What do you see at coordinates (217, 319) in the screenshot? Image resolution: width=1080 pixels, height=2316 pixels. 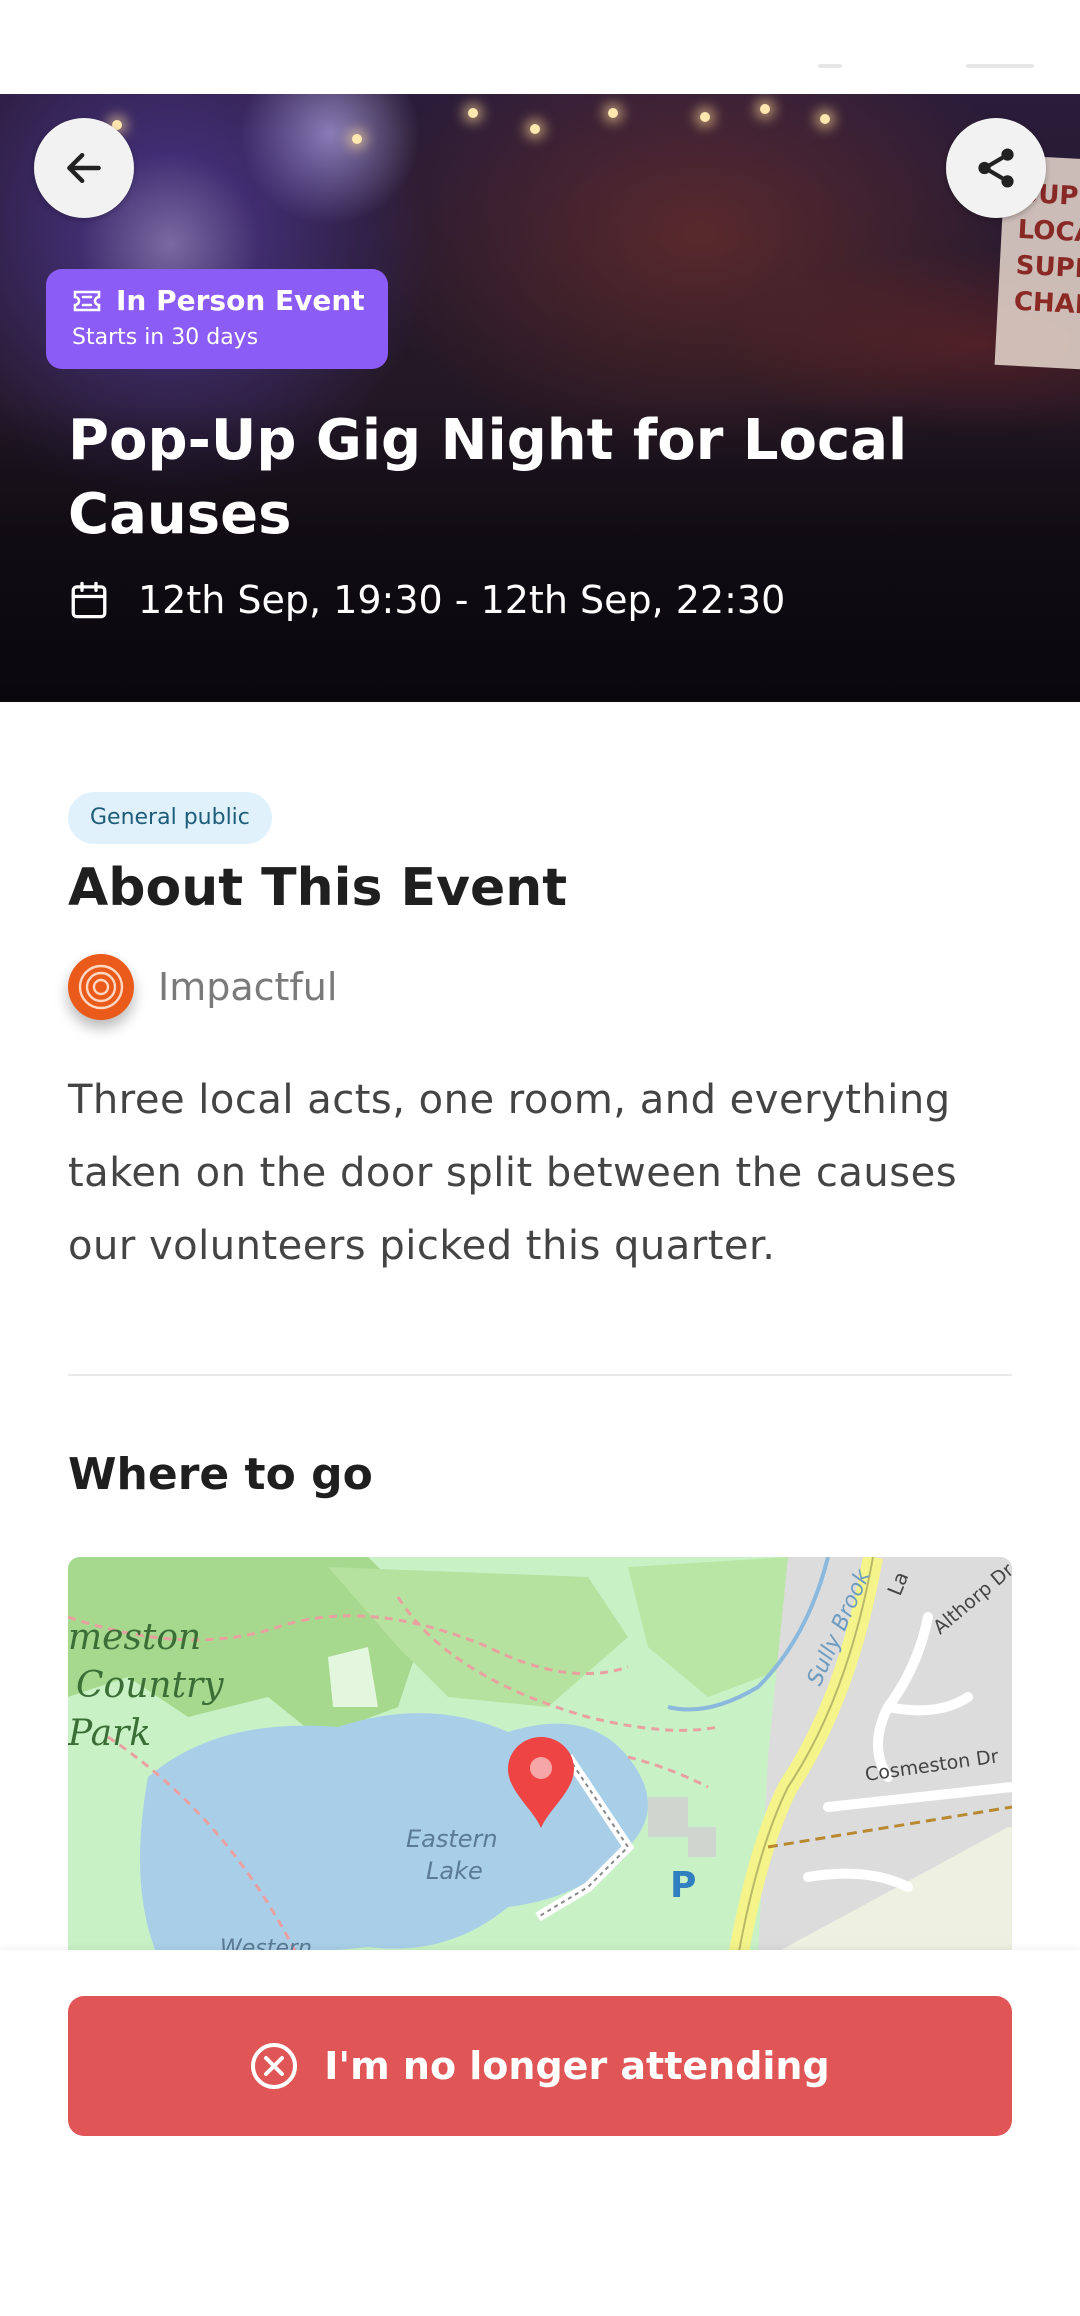 I see `event-type-badge: In Person Event Starts in 30 days` at bounding box center [217, 319].